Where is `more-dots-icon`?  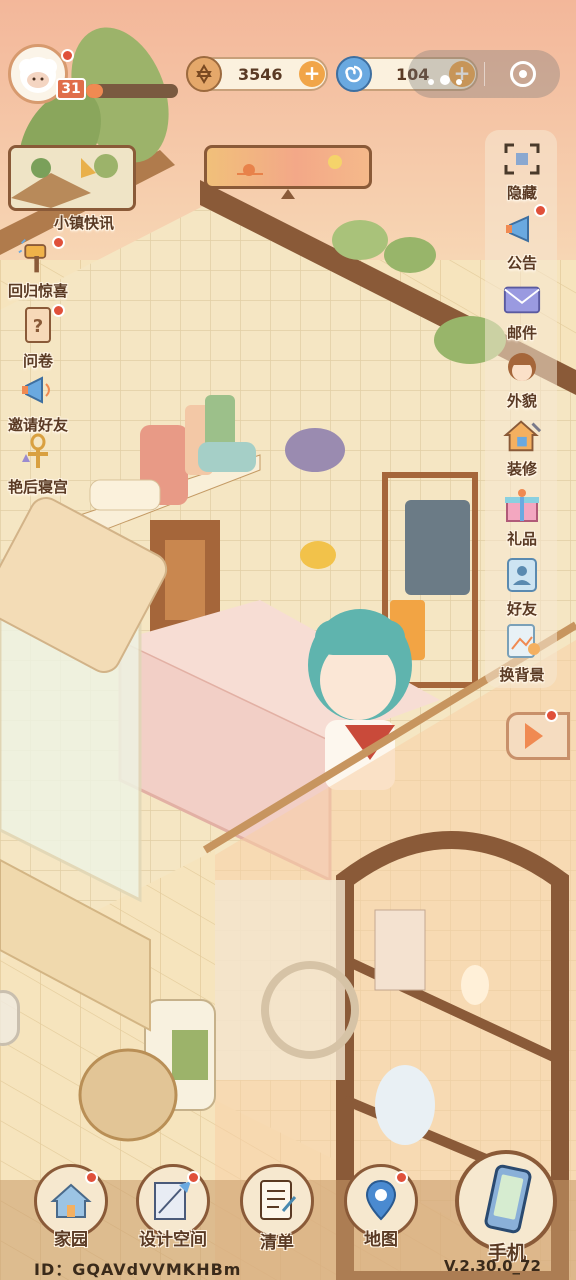
more-dots-icon is located at coordinates (431, 82).